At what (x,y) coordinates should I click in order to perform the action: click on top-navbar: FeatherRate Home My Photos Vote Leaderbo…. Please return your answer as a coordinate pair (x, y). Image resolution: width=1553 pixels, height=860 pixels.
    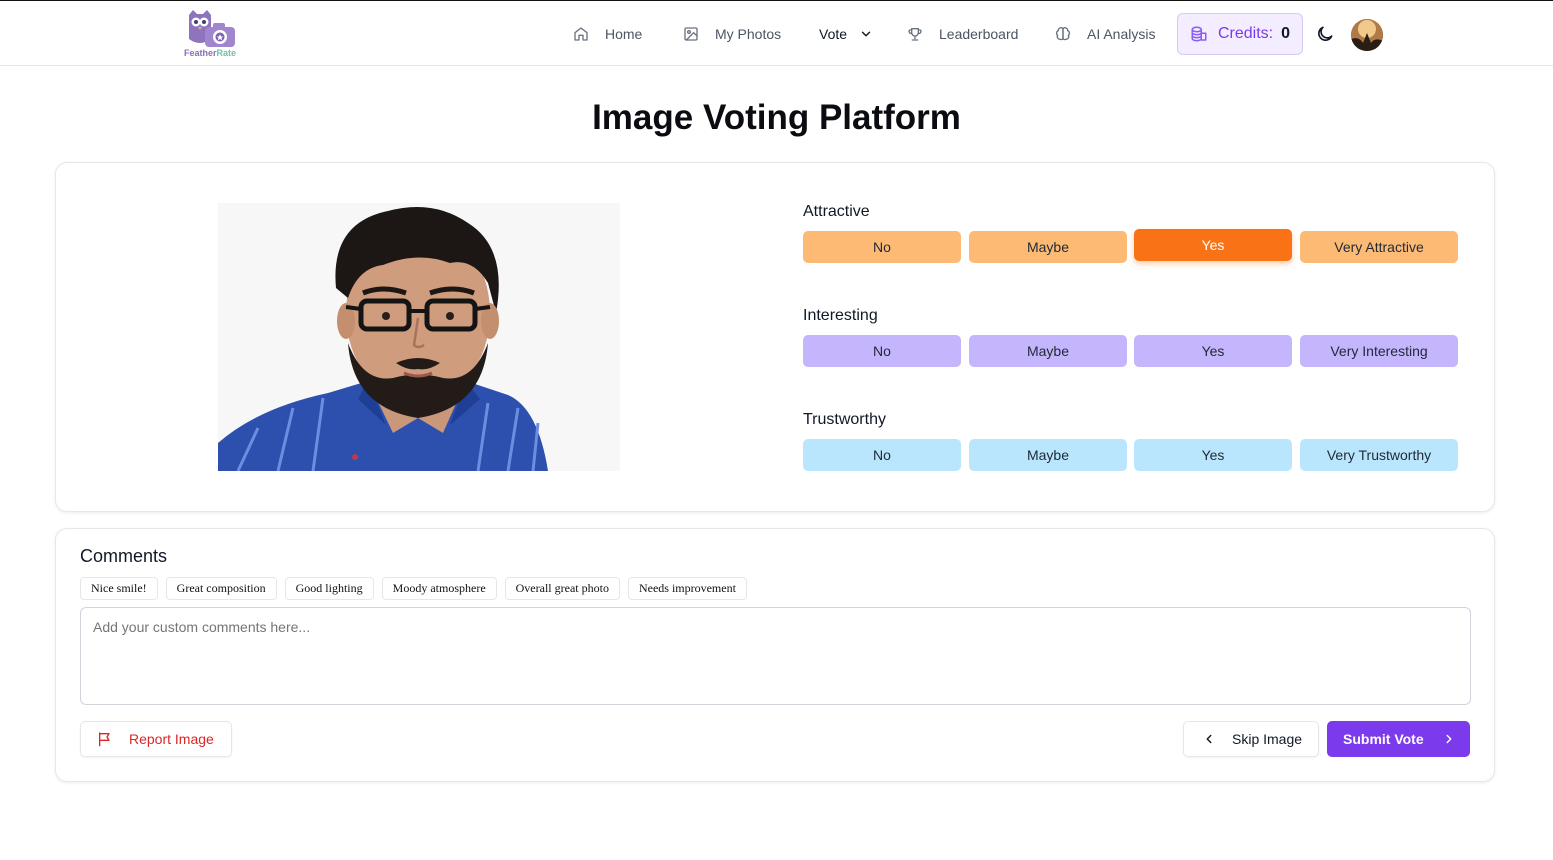
    Looking at the image, I should click on (776, 33).